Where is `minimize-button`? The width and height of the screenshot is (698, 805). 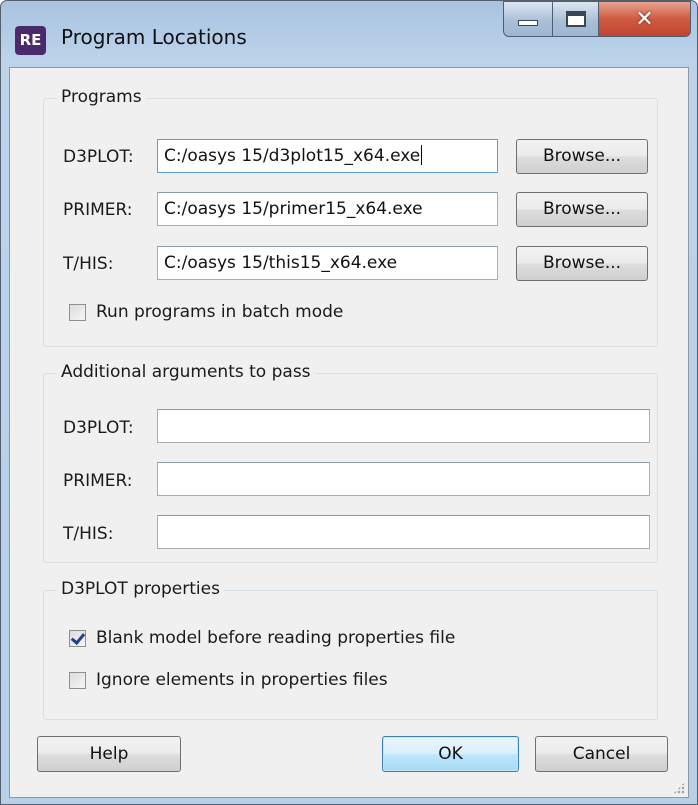
minimize-button is located at coordinates (528, 19).